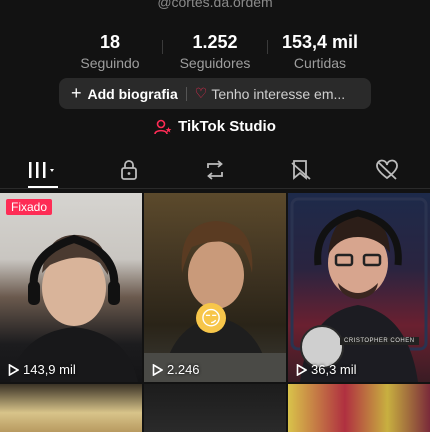  I want to click on add-bio-button: + Add biografia, so click(118, 93).